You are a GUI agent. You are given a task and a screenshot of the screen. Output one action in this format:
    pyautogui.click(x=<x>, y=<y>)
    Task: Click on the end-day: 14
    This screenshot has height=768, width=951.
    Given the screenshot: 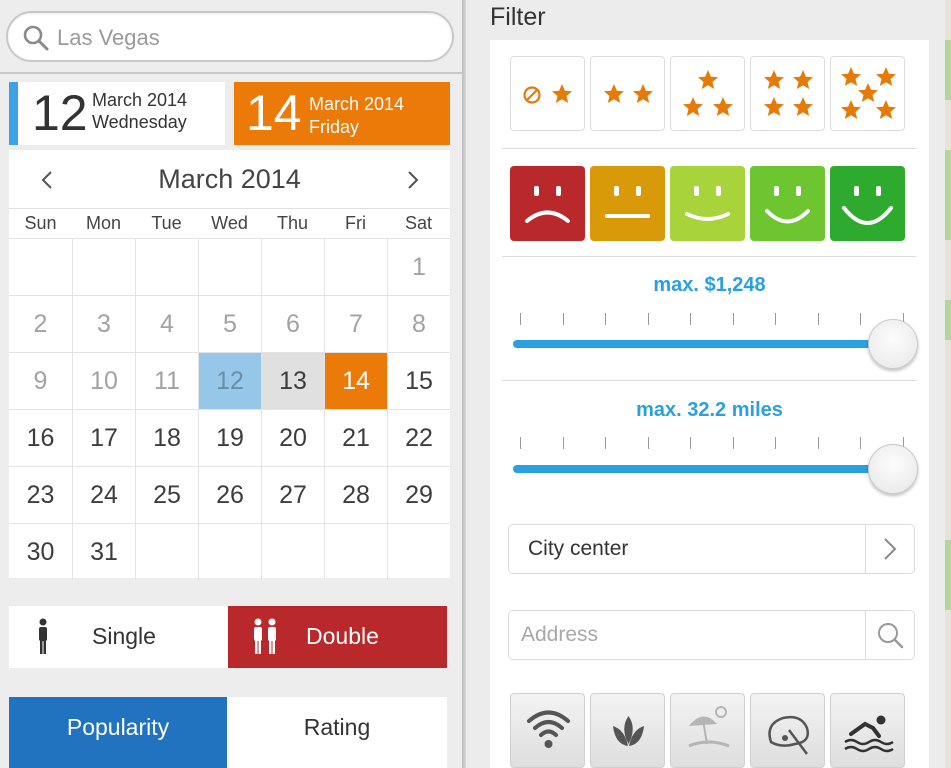 What is the action you would take?
    pyautogui.click(x=274, y=113)
    